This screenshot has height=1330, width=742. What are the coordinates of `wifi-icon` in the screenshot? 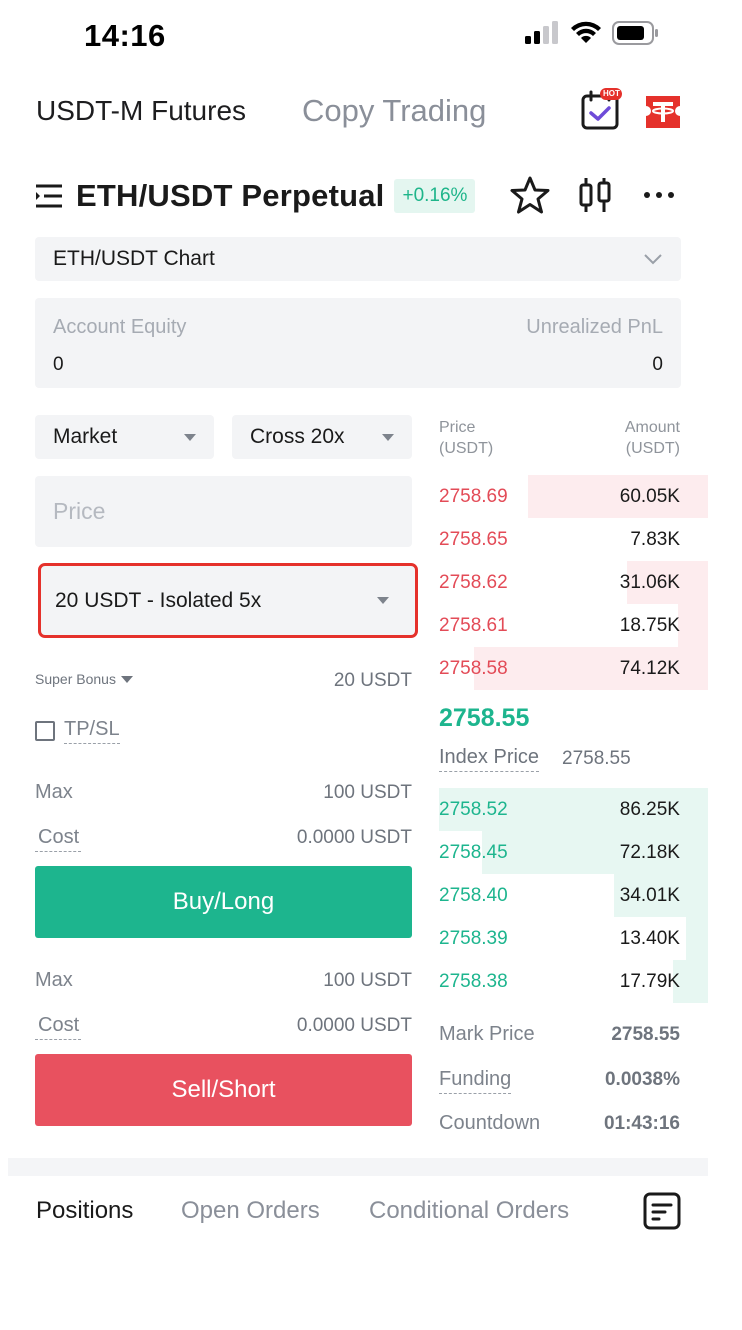 It's located at (586, 32).